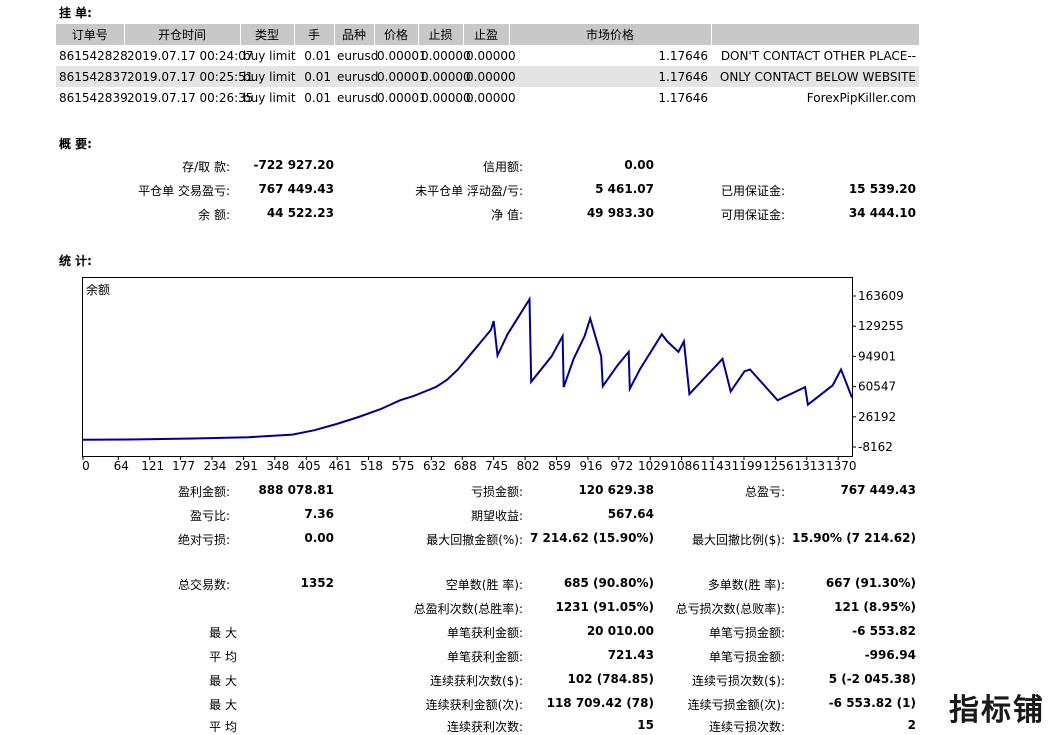 This screenshot has width=1059, height=735. I want to click on watermark-logo: 指标铺, so click(997, 710).